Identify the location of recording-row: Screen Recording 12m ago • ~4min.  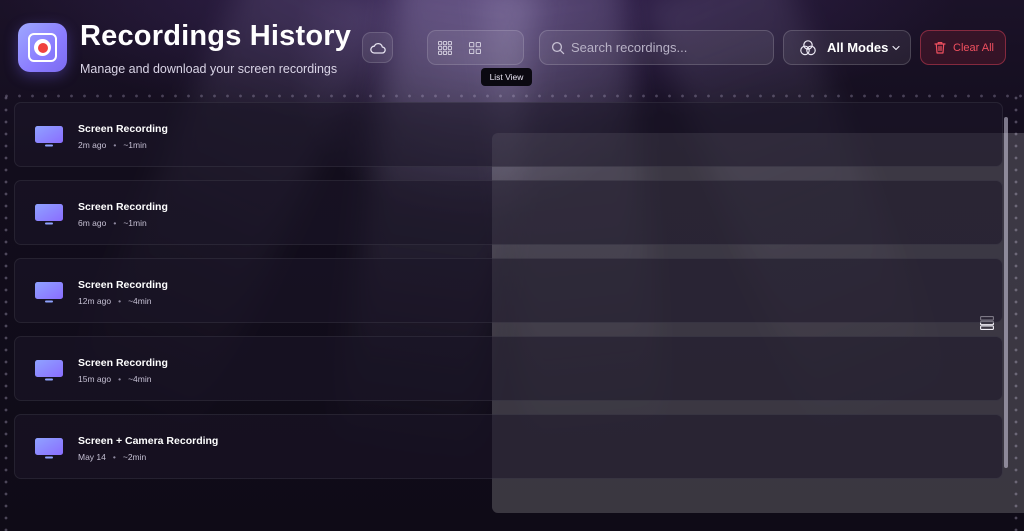
(508, 290).